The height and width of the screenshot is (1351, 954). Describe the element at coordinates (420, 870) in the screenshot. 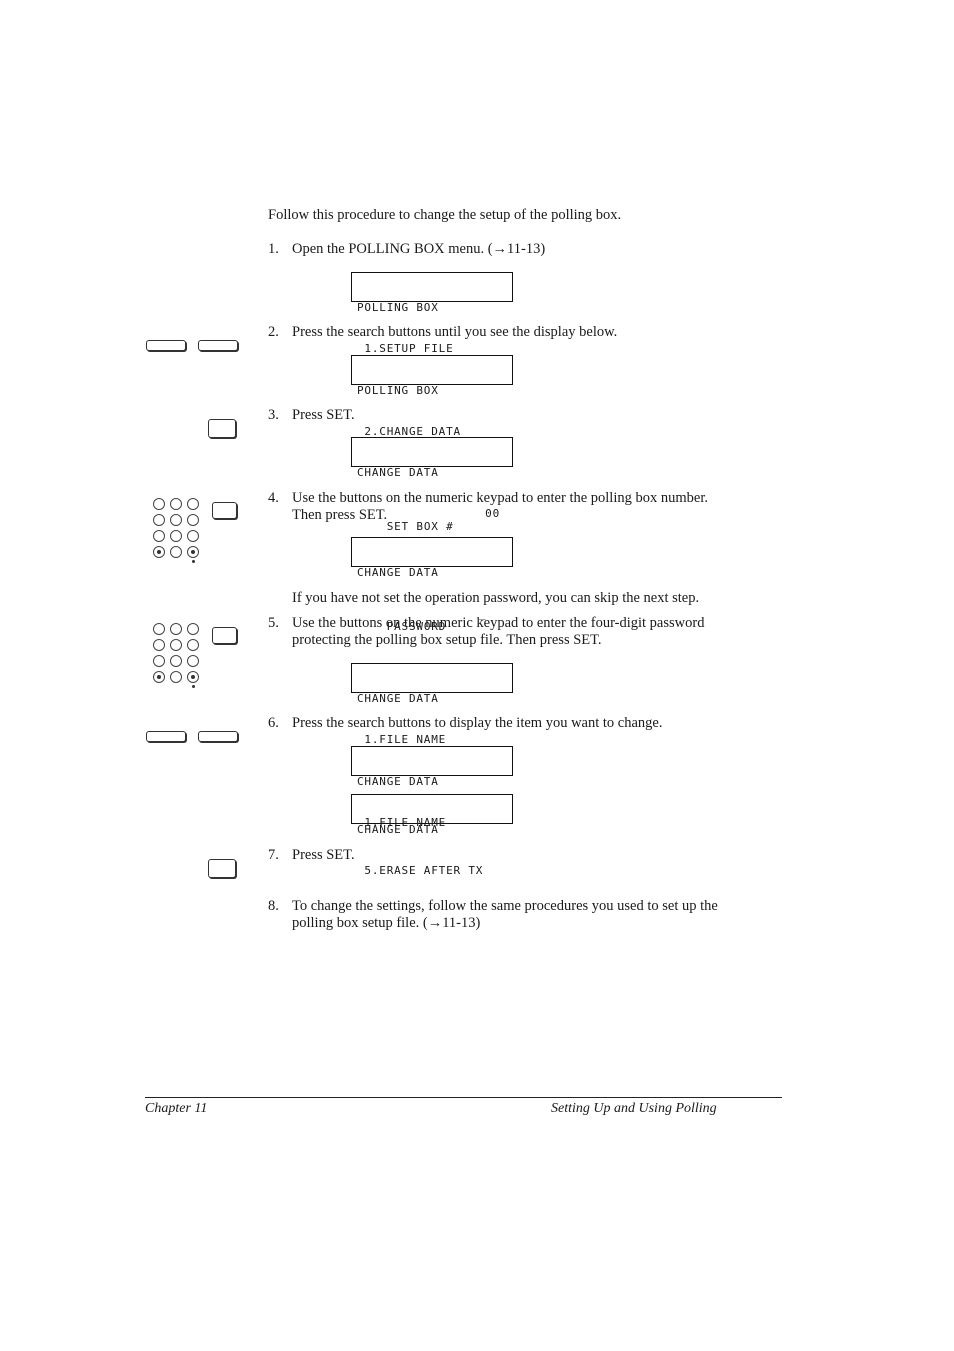

I see `lcd-line-2: 5.ERASE AFTER TX` at that location.